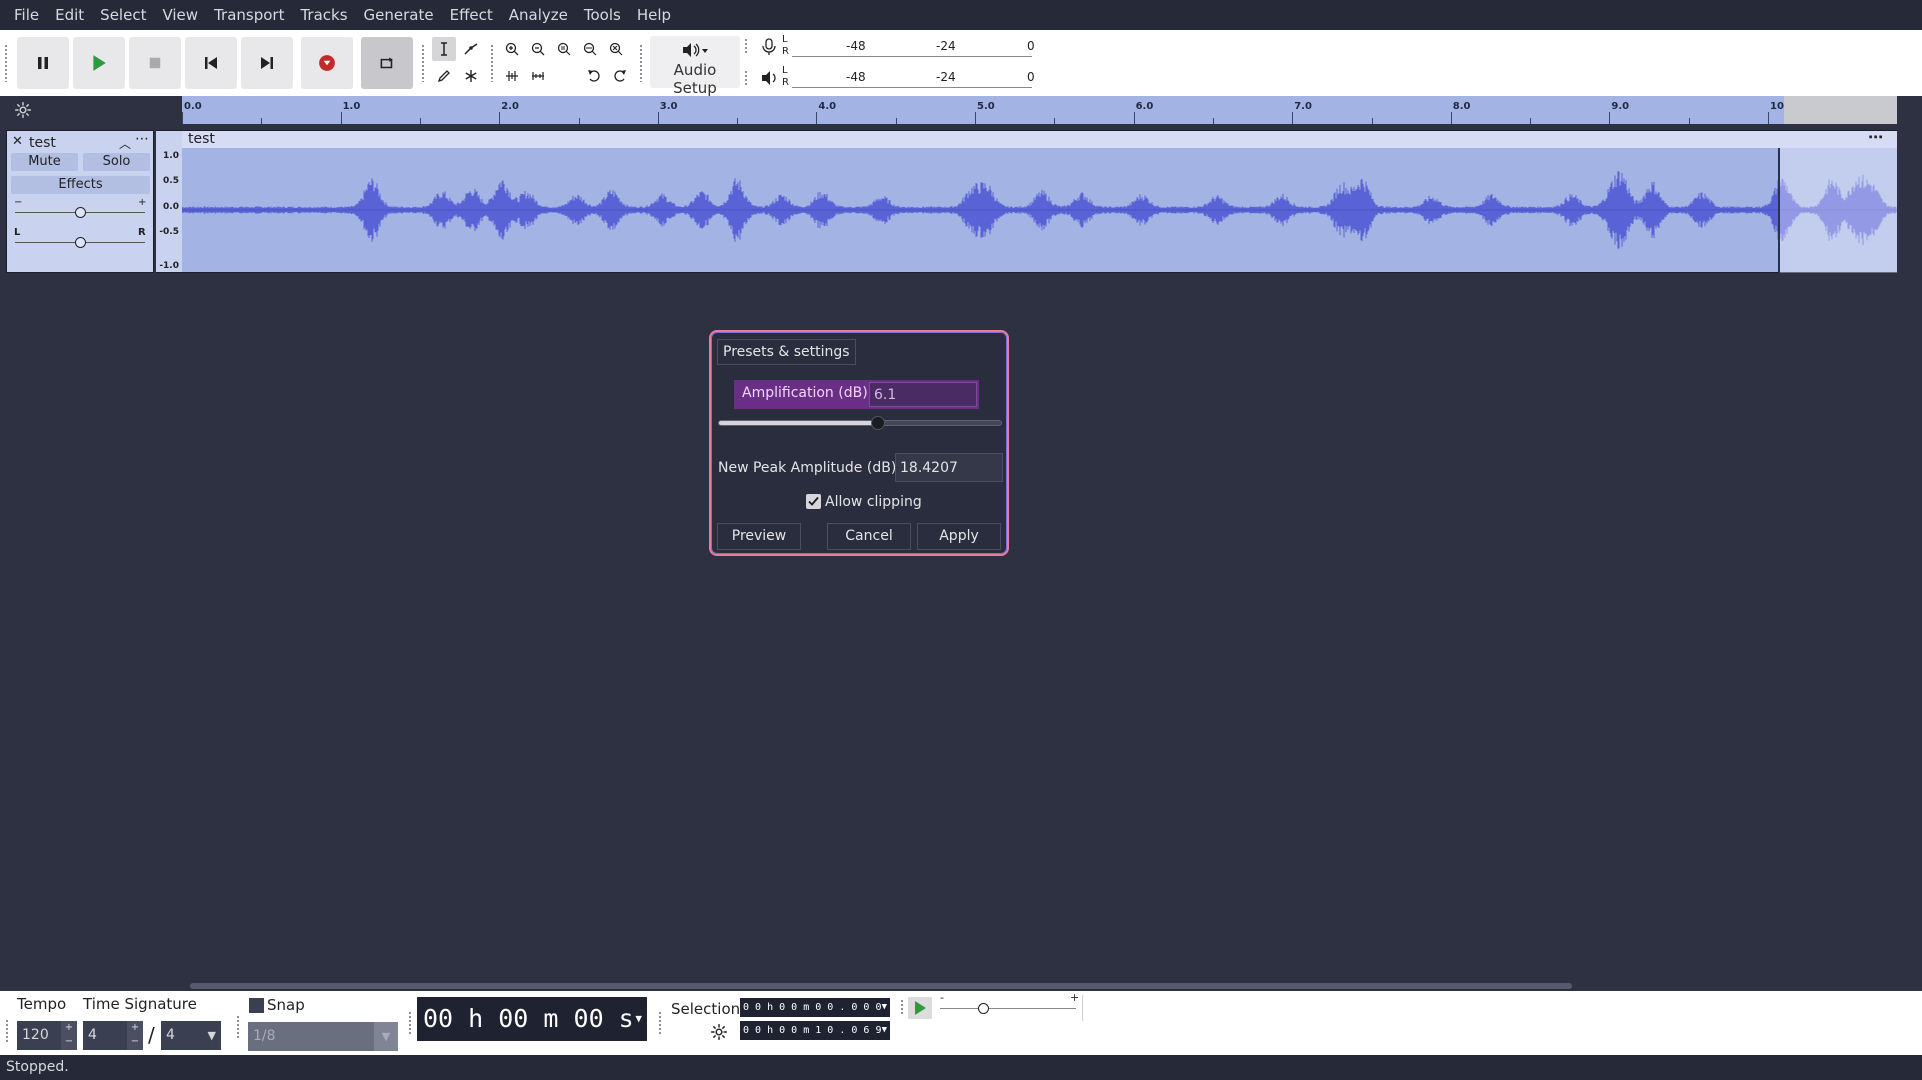 This screenshot has width=1922, height=1080. I want to click on play-icon, so click(920, 1008).